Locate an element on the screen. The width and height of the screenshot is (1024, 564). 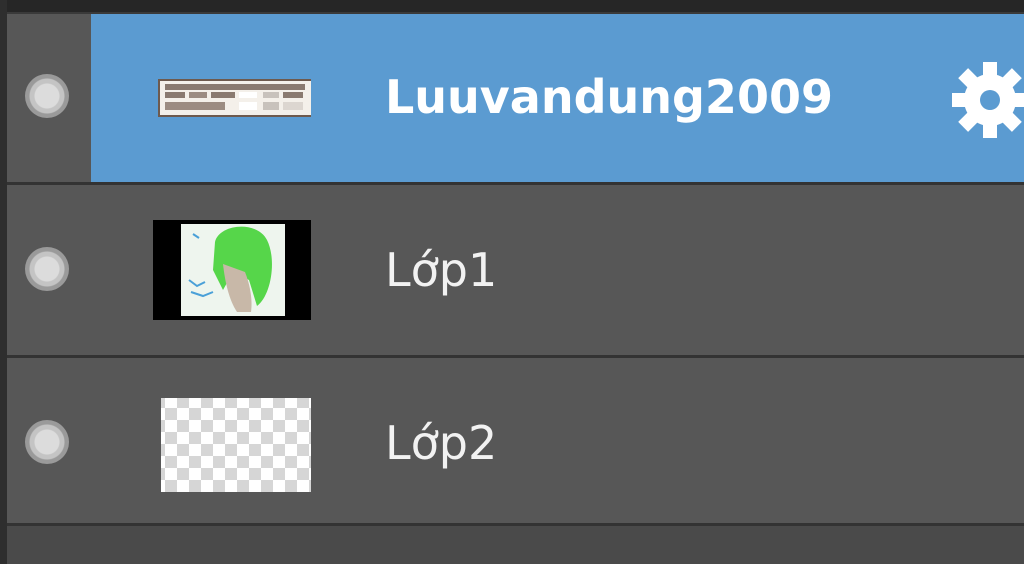
panel-left-border is located at coordinates (3, 282).